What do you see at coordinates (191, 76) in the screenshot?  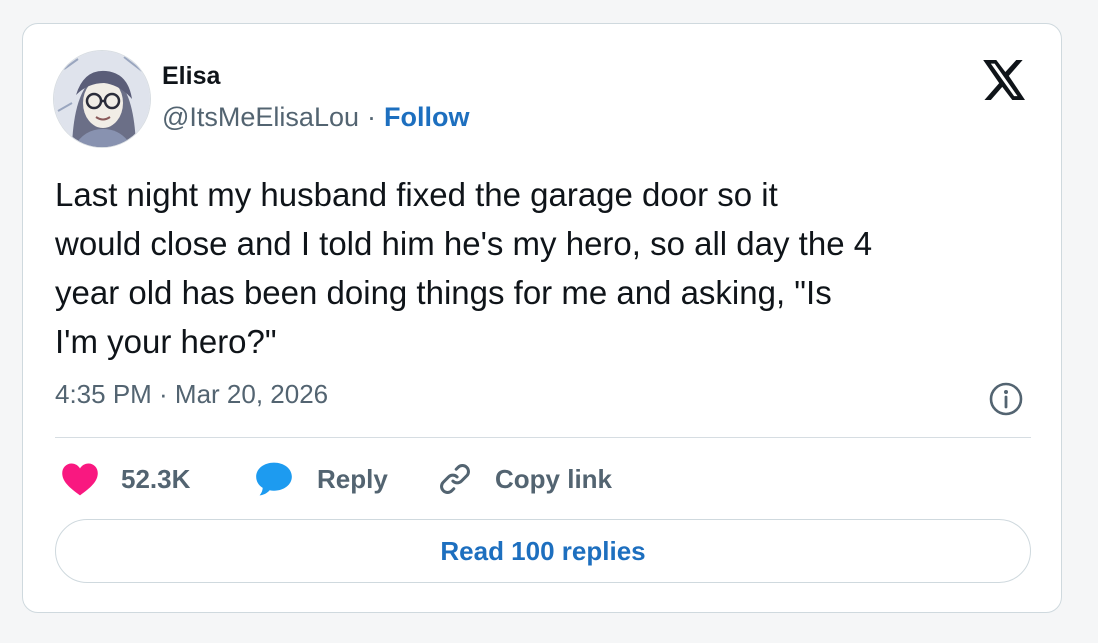 I see `author-name: Elisa` at bounding box center [191, 76].